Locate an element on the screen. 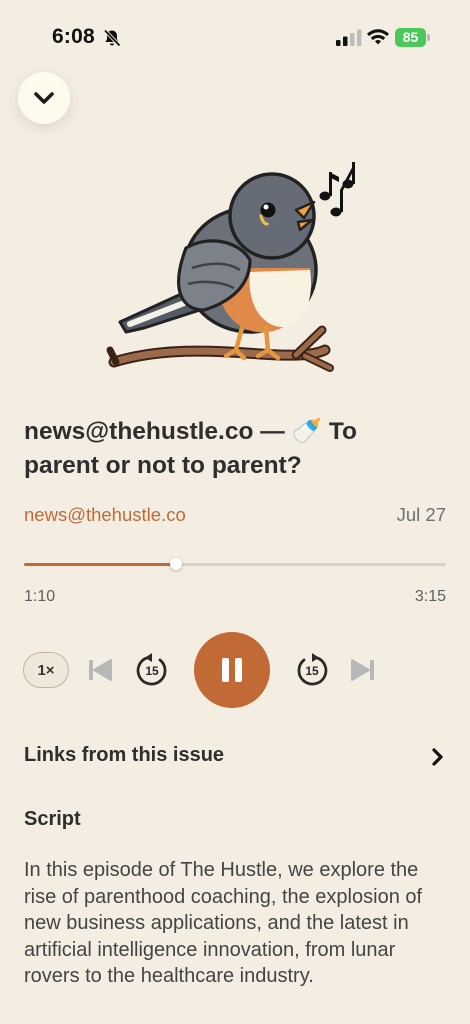 The width and height of the screenshot is (470, 1024). rewind-15-button: 15 is located at coordinates (152, 670).